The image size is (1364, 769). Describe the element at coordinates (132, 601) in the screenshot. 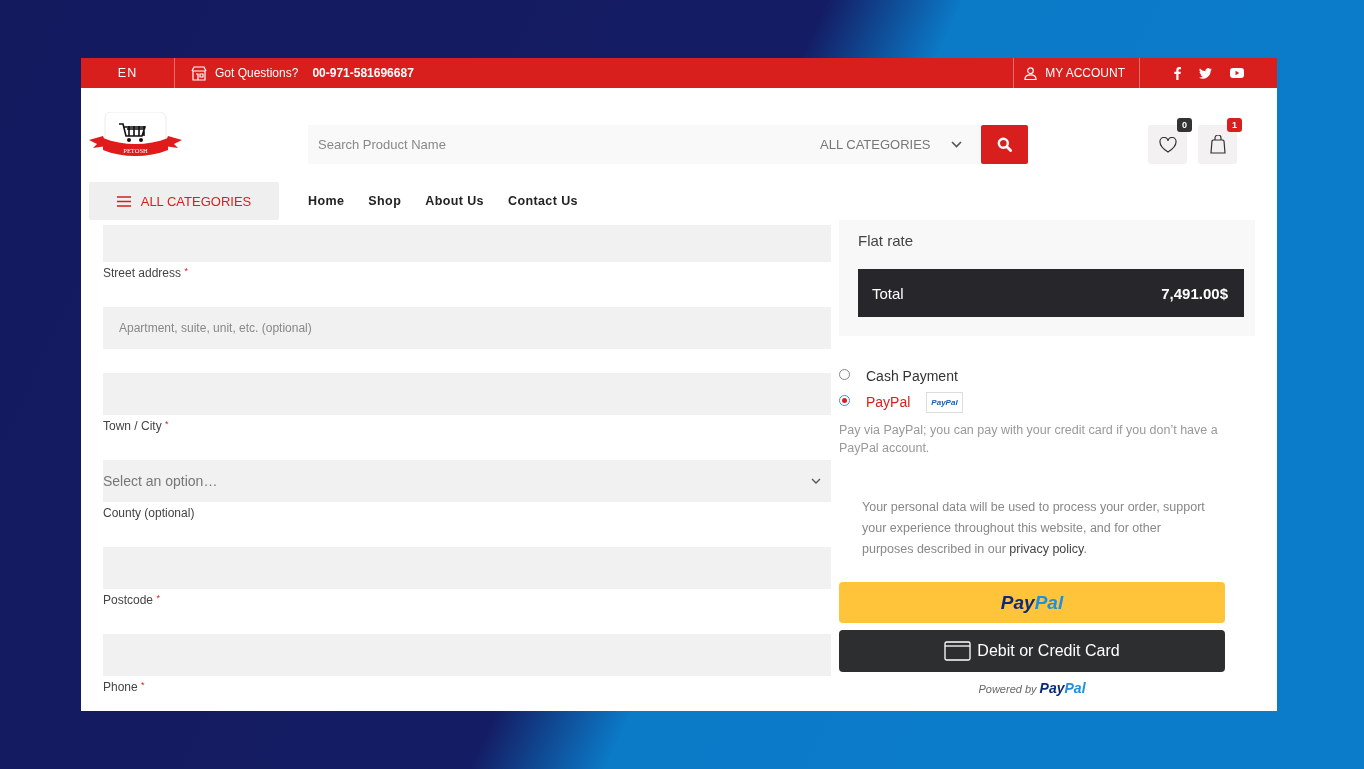

I see `field-label: Postcode *` at that location.